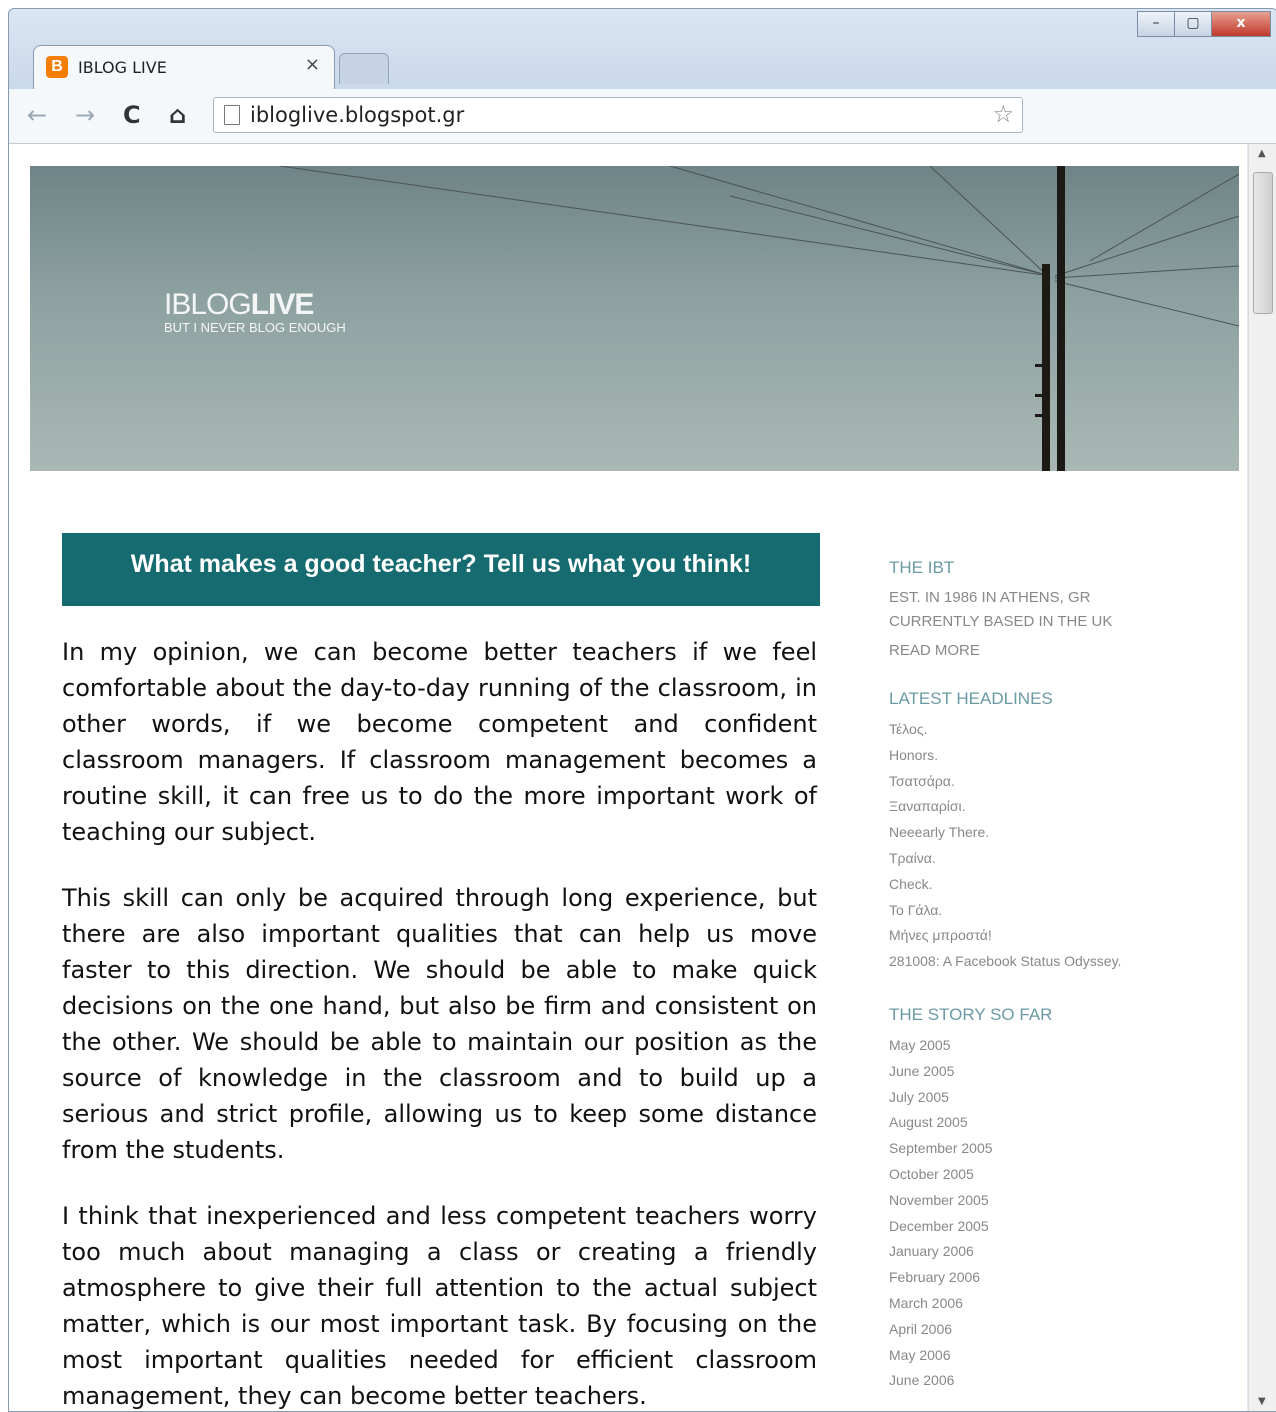  I want to click on close-tab-icon: ×, so click(312, 64).